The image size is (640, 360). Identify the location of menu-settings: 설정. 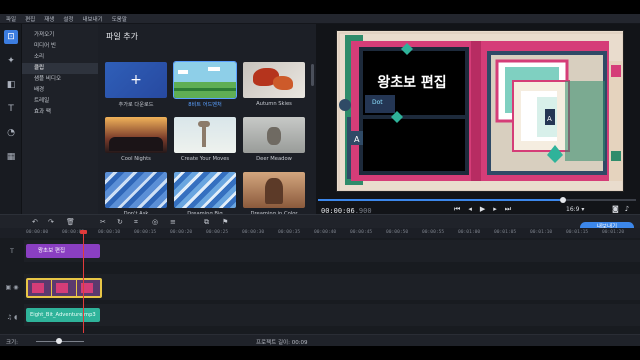
(68, 19).